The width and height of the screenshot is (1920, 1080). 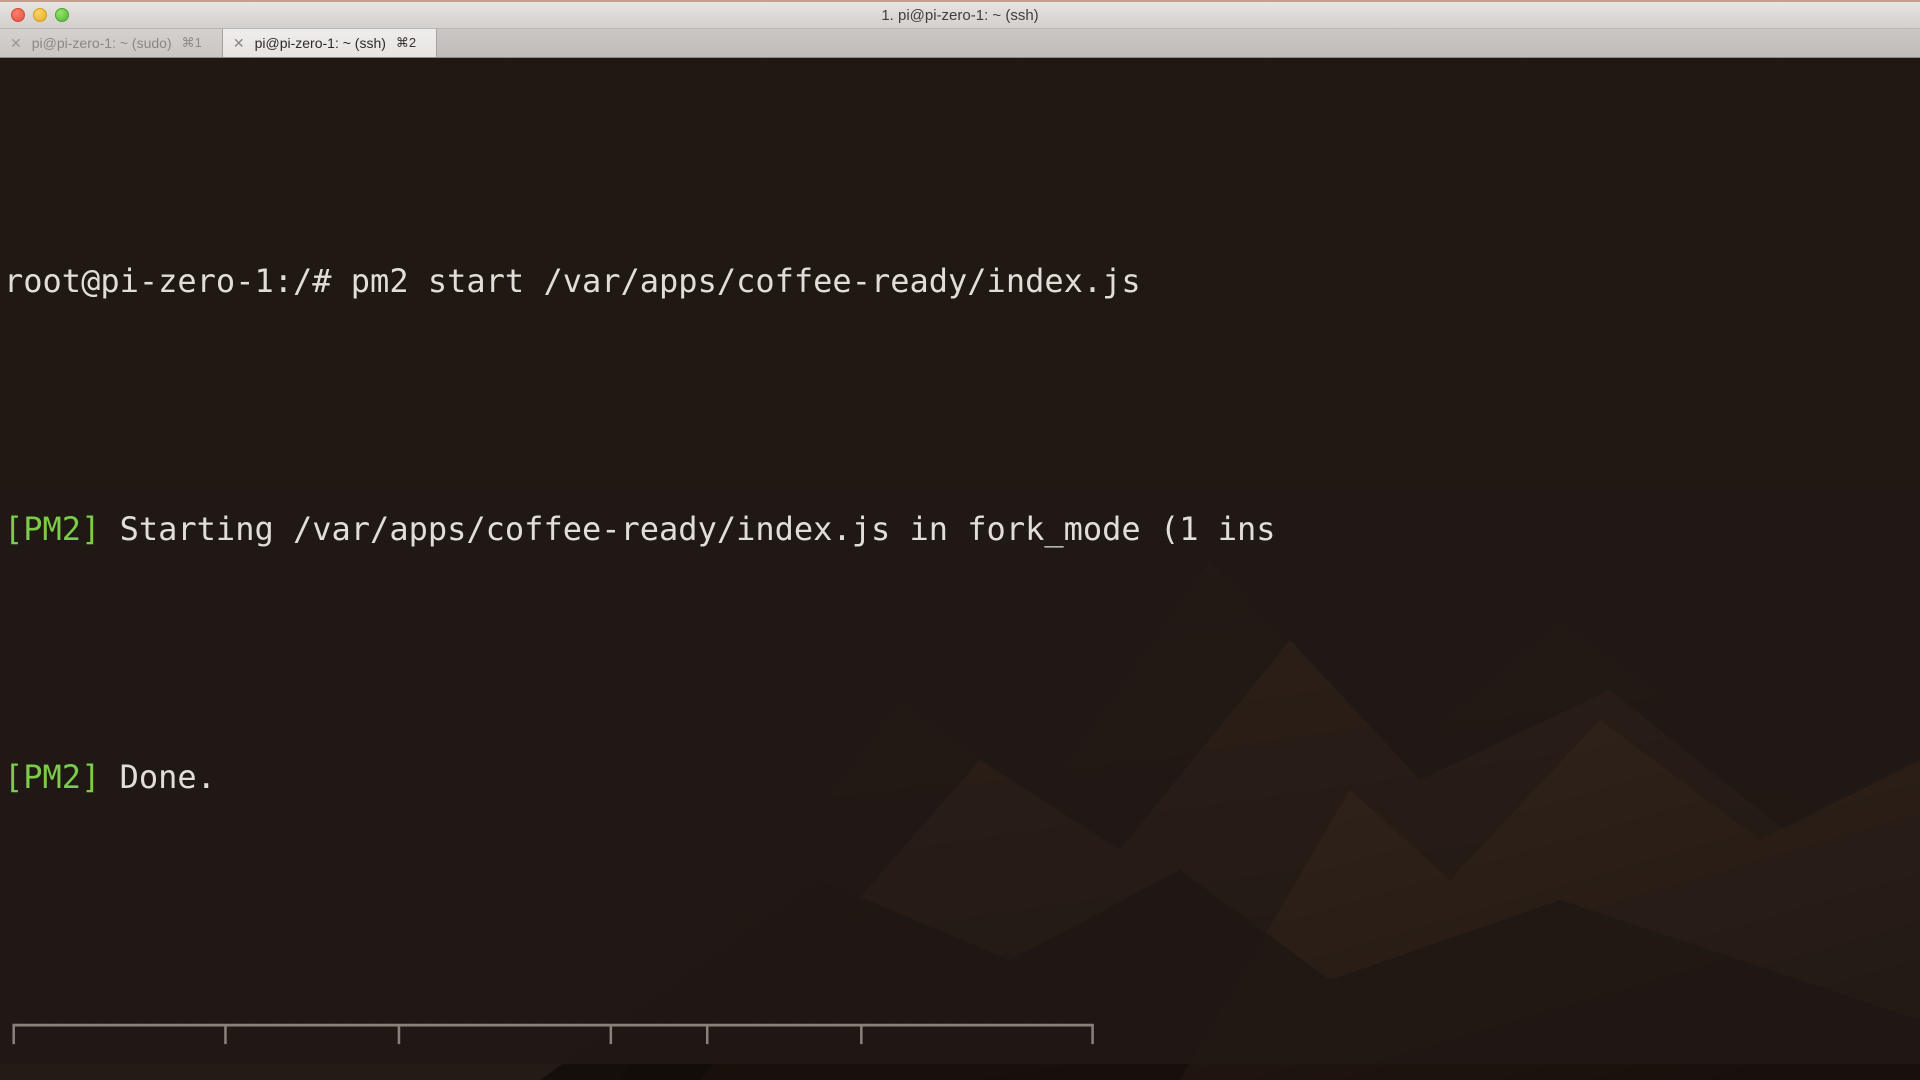 What do you see at coordinates (18, 15) in the screenshot?
I see `close-button` at bounding box center [18, 15].